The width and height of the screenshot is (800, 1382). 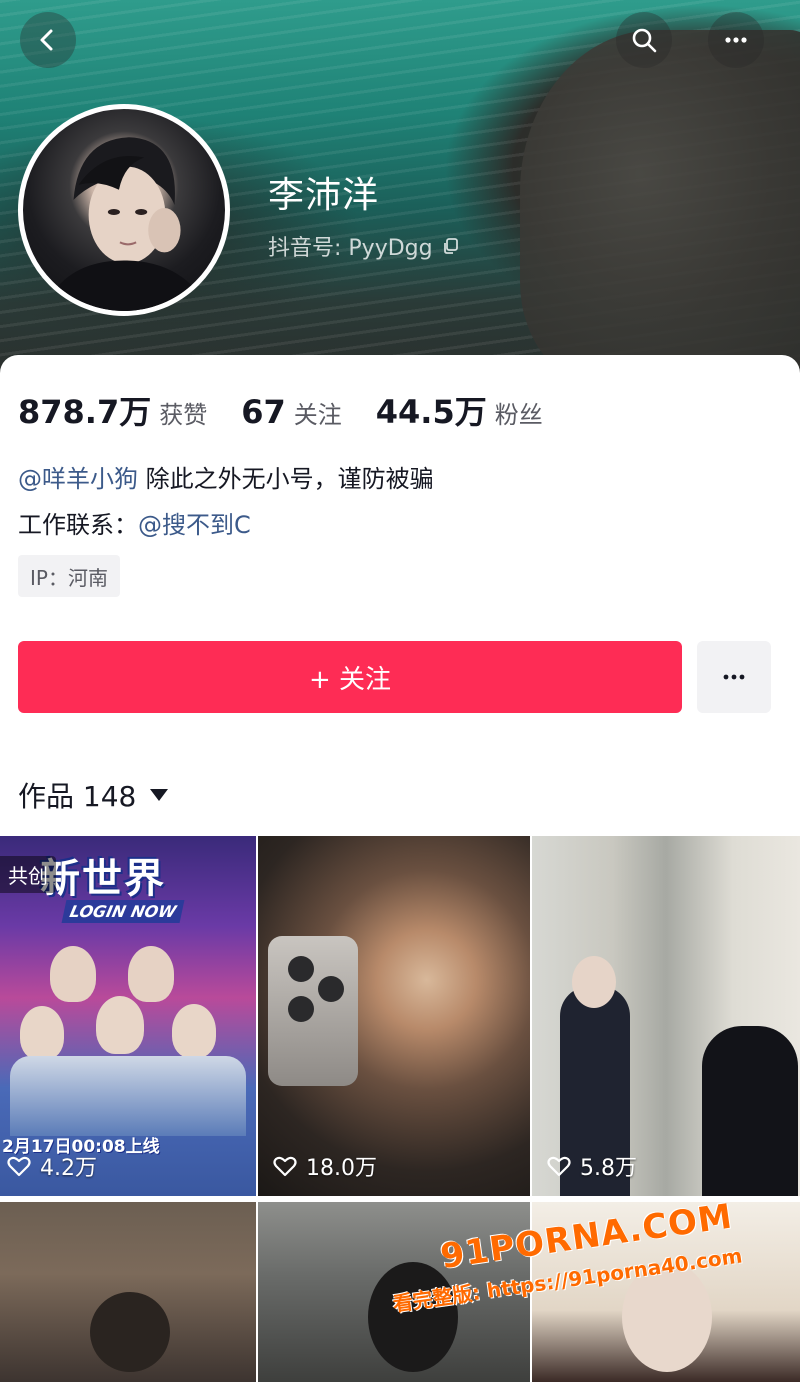 I want to click on douyin-id: 抖音号: PyyDgg, so click(x=350, y=248).